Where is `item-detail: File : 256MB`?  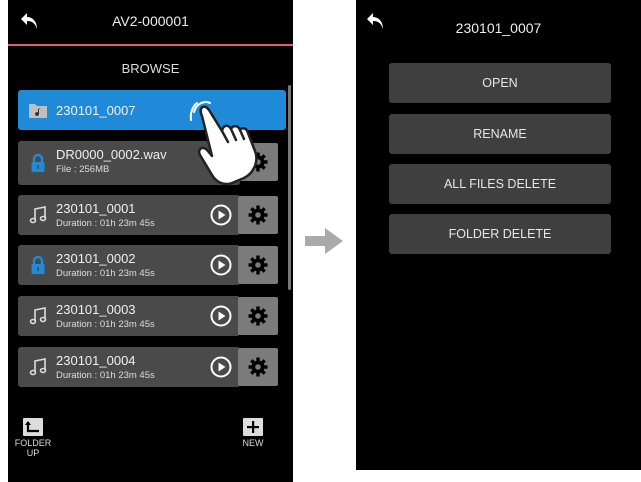
item-detail: File : 256MB is located at coordinates (83, 169).